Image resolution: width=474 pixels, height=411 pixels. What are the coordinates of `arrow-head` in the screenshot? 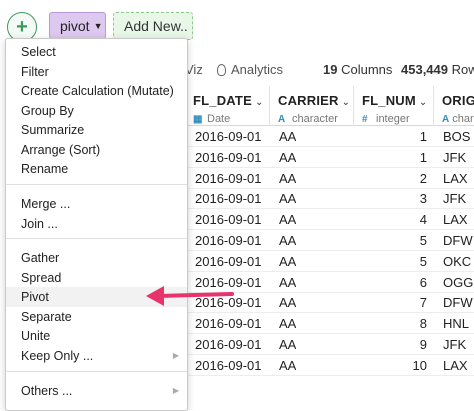 It's located at (155, 296).